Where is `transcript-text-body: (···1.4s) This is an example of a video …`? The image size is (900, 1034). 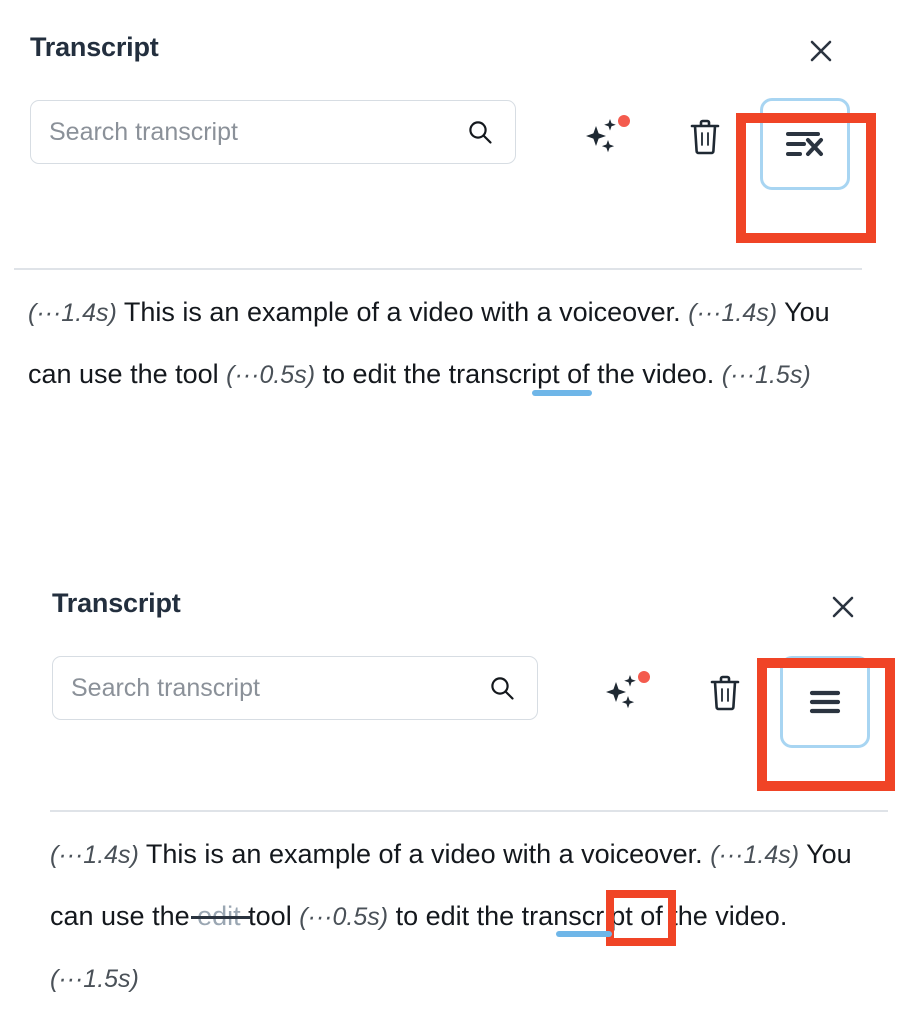 transcript-text-body: (···1.4s) This is an example of a video … is located at coordinates (434, 344).